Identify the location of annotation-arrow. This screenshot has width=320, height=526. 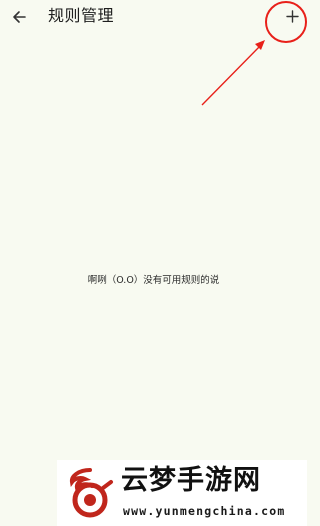
(233, 73).